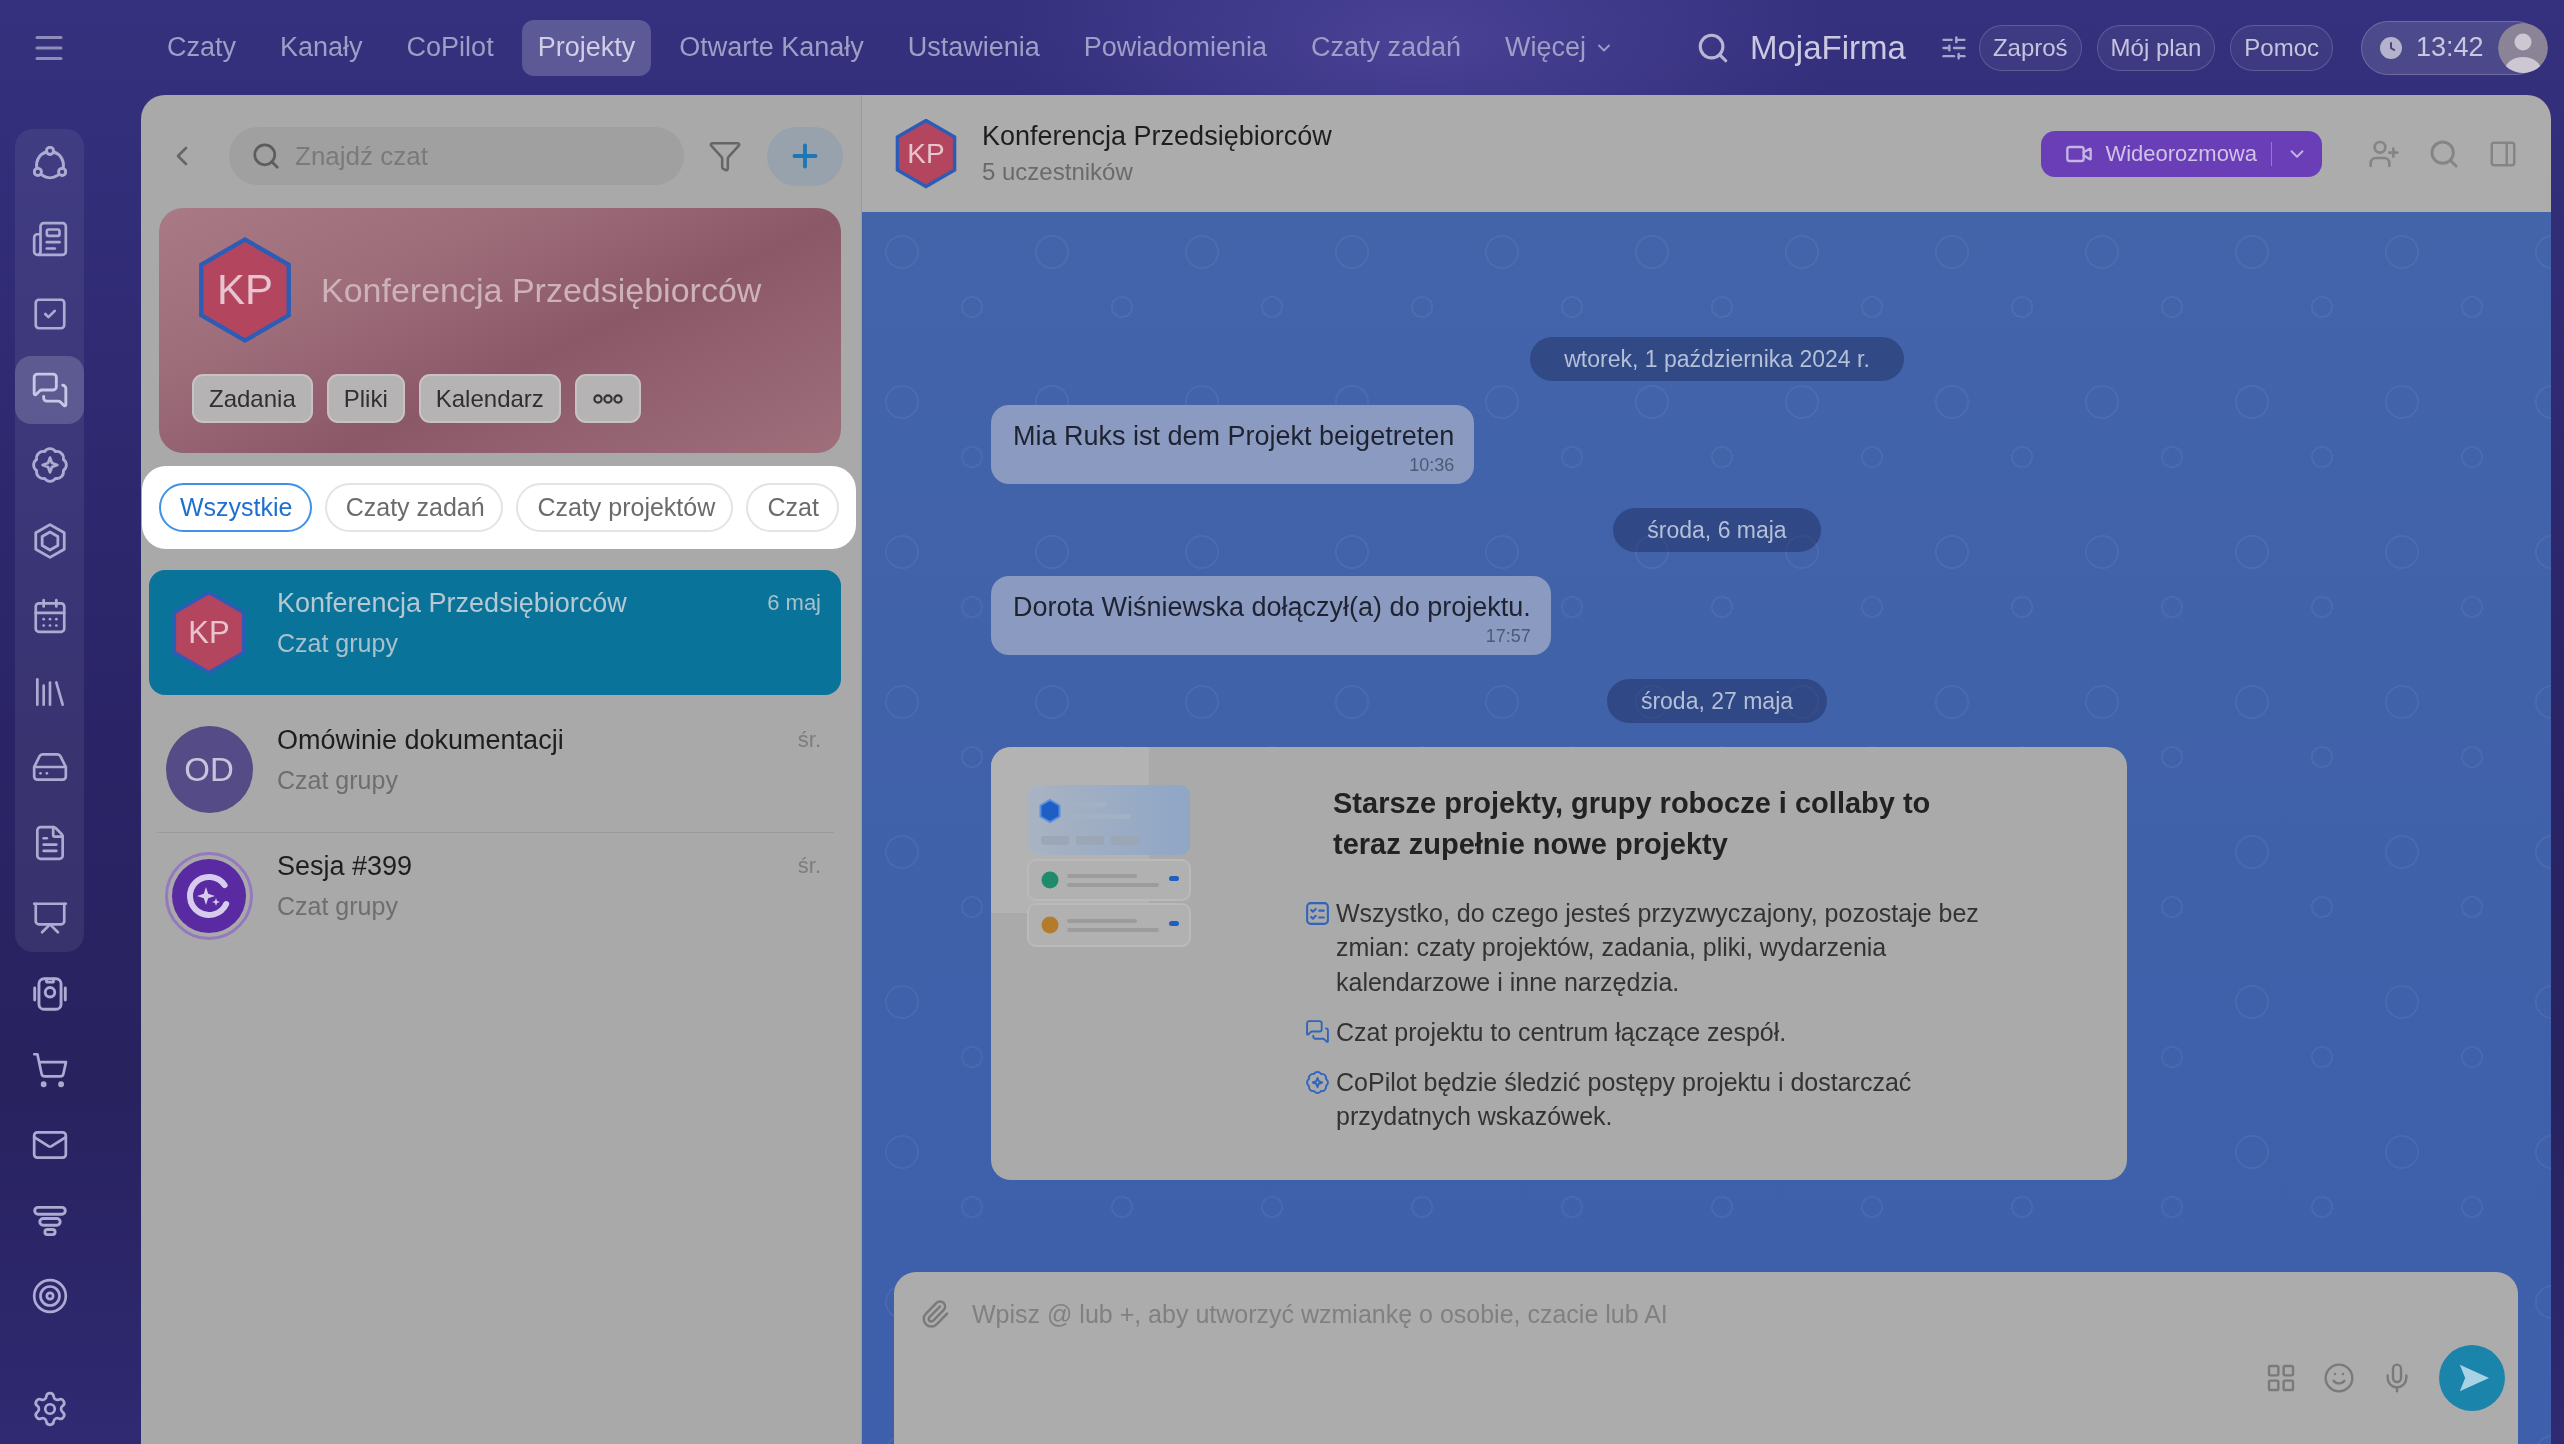 Image resolution: width=2564 pixels, height=1444 pixels. I want to click on shortcut-button: Kalendarz, so click(489, 398).